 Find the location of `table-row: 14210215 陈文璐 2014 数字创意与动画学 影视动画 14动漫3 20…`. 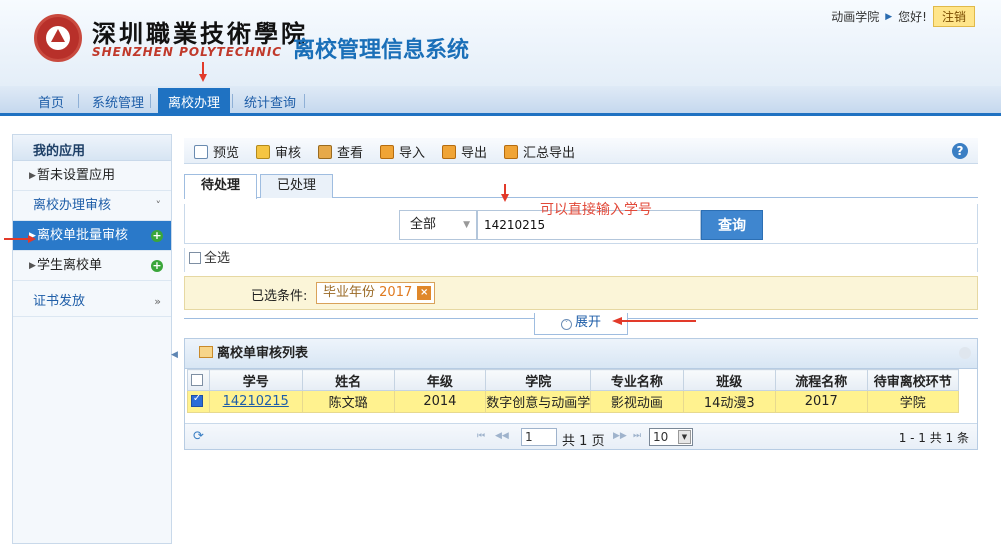

table-row: 14210215 陈文璐 2014 数字创意与动画学 影视动画 14动漫3 20… is located at coordinates (573, 401).